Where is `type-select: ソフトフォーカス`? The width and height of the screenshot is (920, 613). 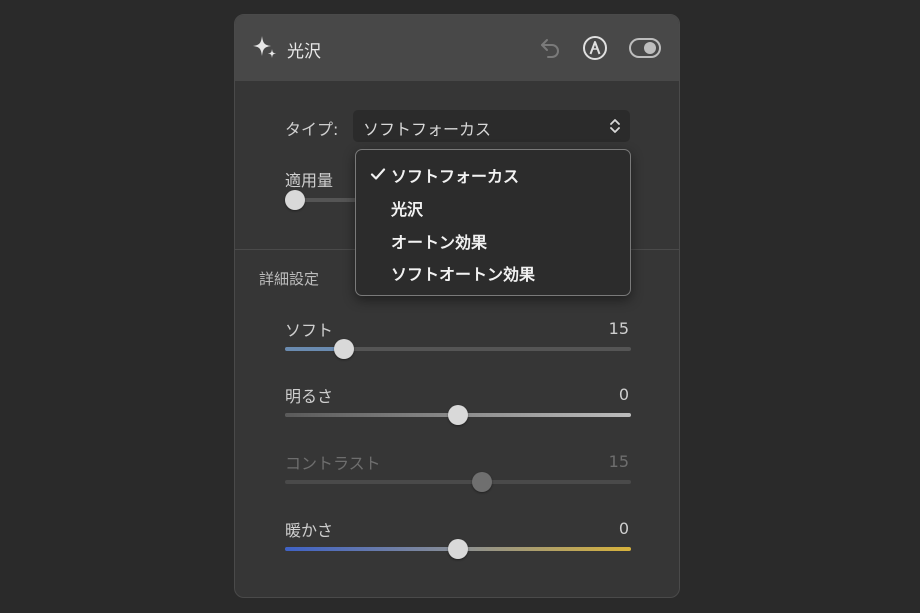 type-select: ソフトフォーカス is located at coordinates (491, 126).